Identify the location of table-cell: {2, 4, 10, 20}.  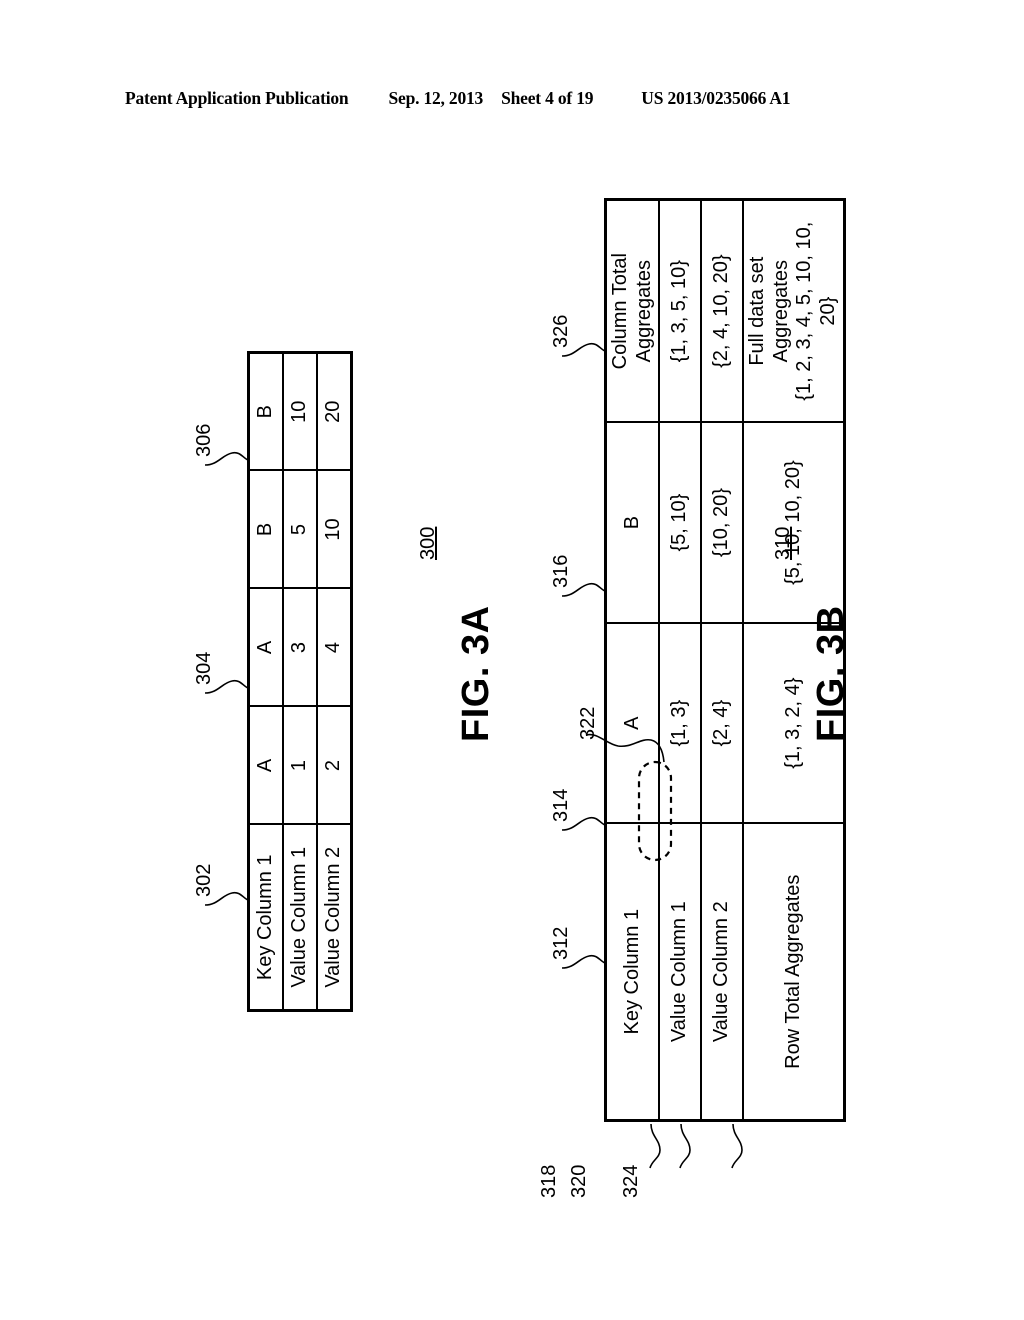
(722, 311).